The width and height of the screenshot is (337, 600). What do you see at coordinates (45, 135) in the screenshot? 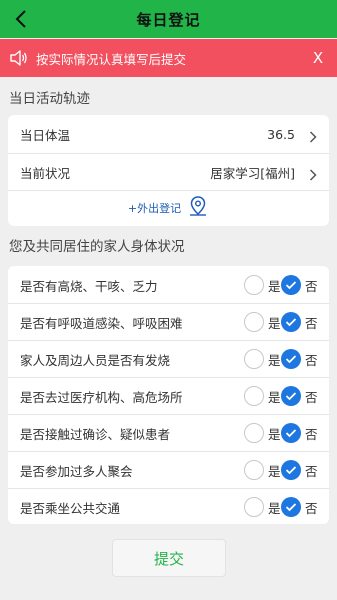
I see `temperature-label: 当日体温` at bounding box center [45, 135].